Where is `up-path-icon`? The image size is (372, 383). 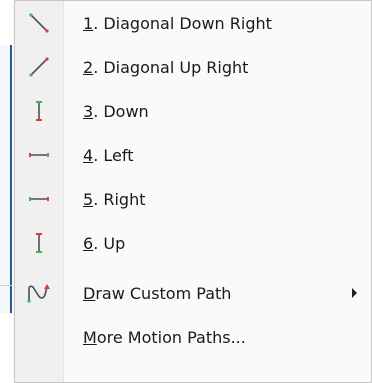 up-path-icon is located at coordinates (39, 243).